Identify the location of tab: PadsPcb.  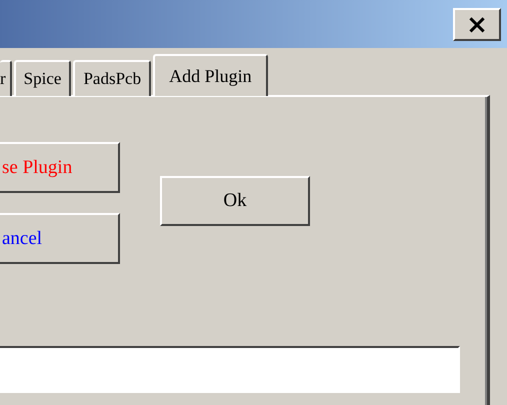
(112, 78).